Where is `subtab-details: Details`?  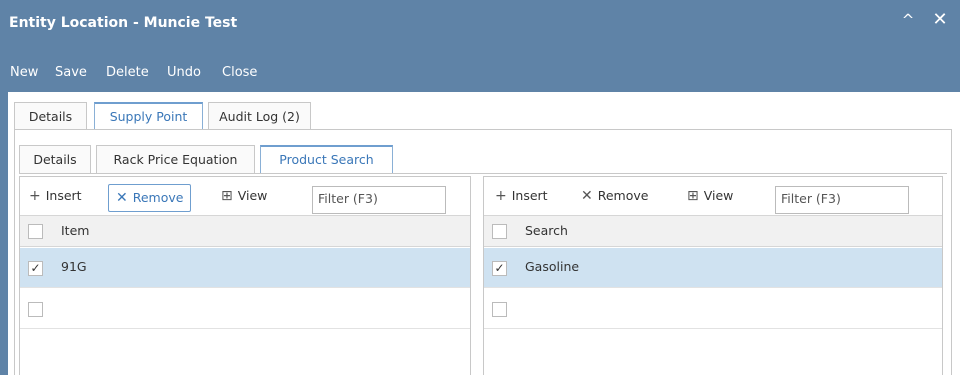 subtab-details: Details is located at coordinates (55, 159).